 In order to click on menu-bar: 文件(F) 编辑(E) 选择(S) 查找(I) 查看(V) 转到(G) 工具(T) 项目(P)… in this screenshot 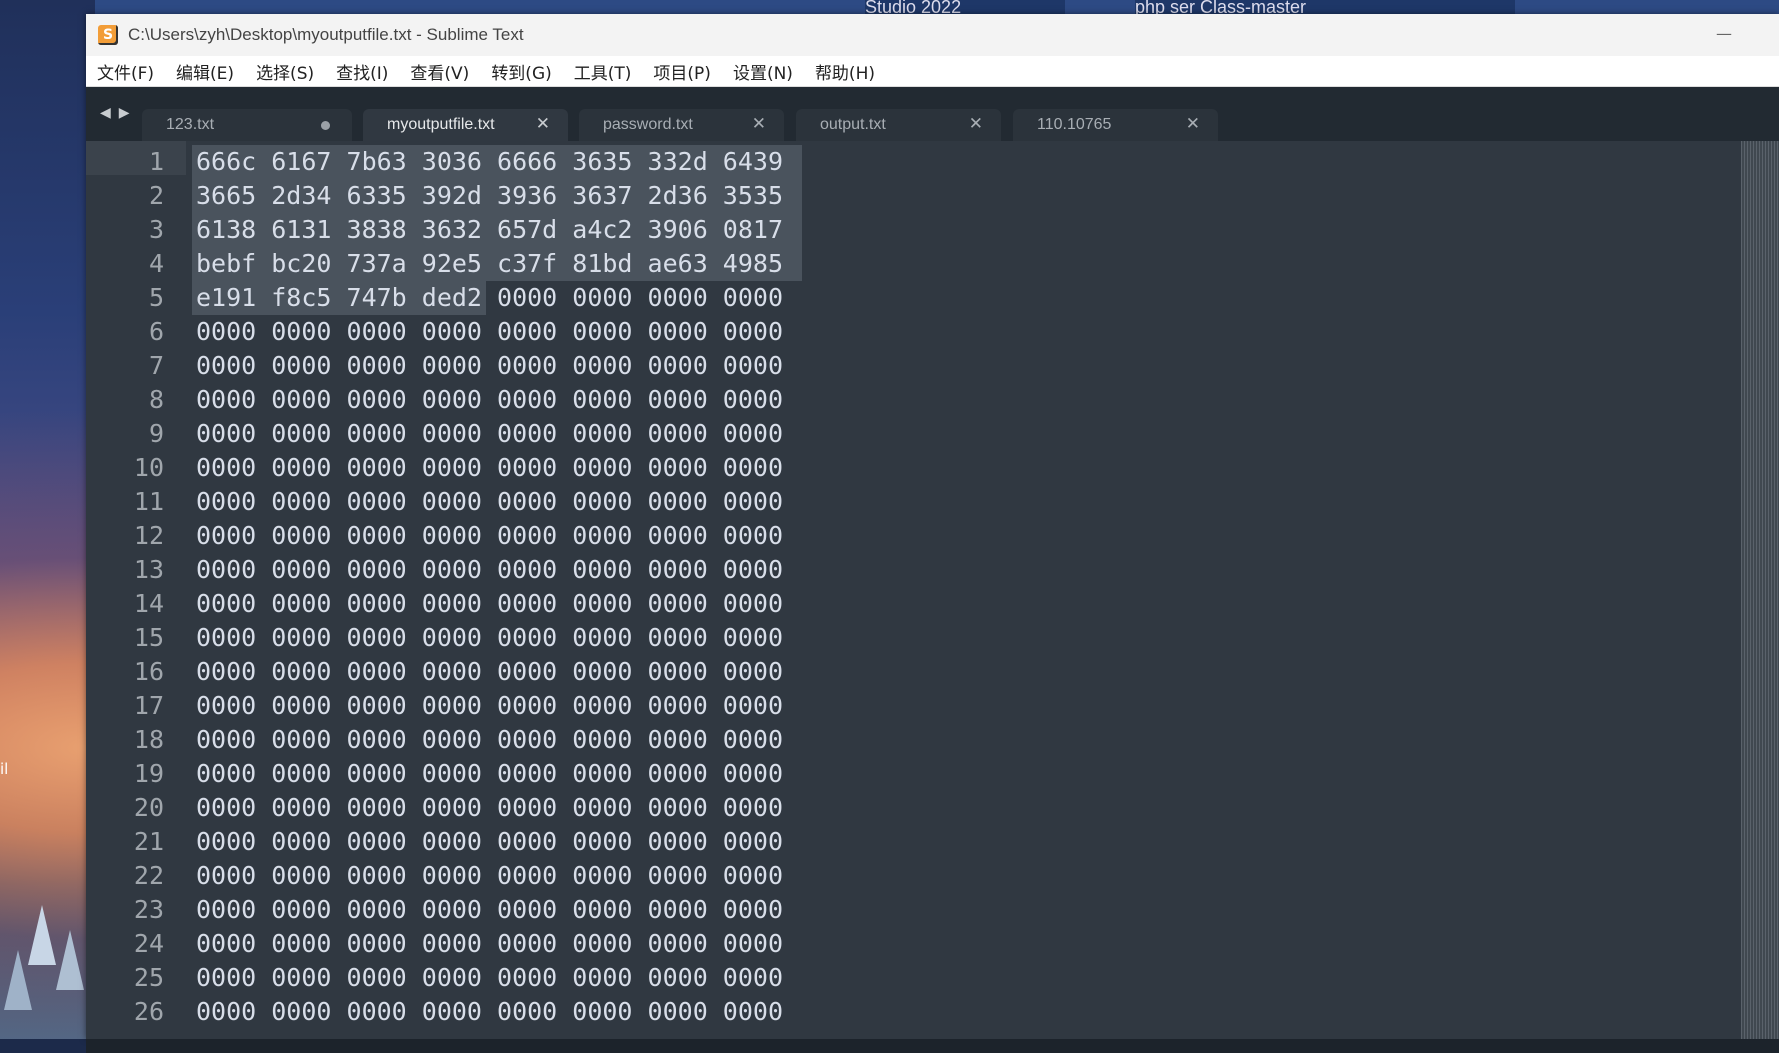, I will do `click(932, 71)`.